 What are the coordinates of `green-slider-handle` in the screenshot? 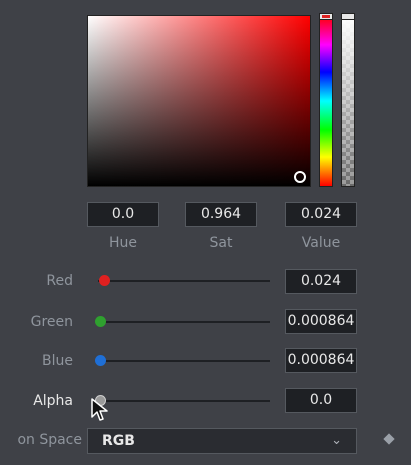 It's located at (100, 321).